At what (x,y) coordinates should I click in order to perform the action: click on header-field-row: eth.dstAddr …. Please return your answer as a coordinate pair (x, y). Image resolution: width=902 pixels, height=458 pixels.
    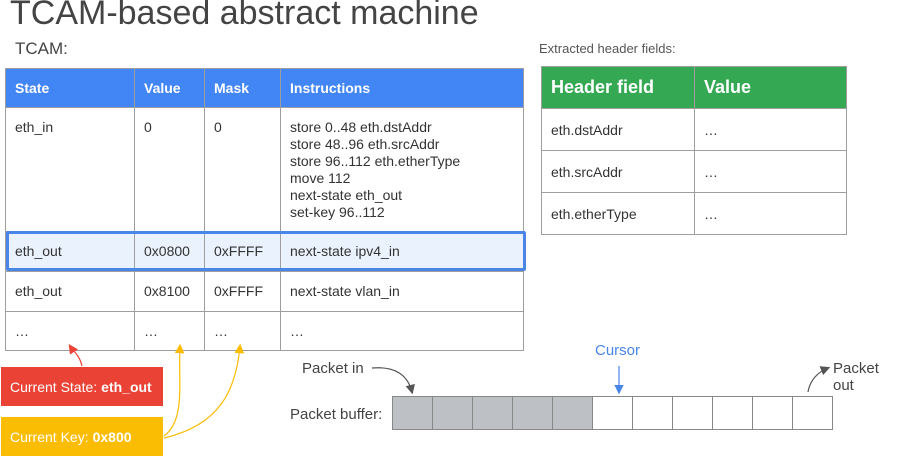
    Looking at the image, I should click on (694, 129).